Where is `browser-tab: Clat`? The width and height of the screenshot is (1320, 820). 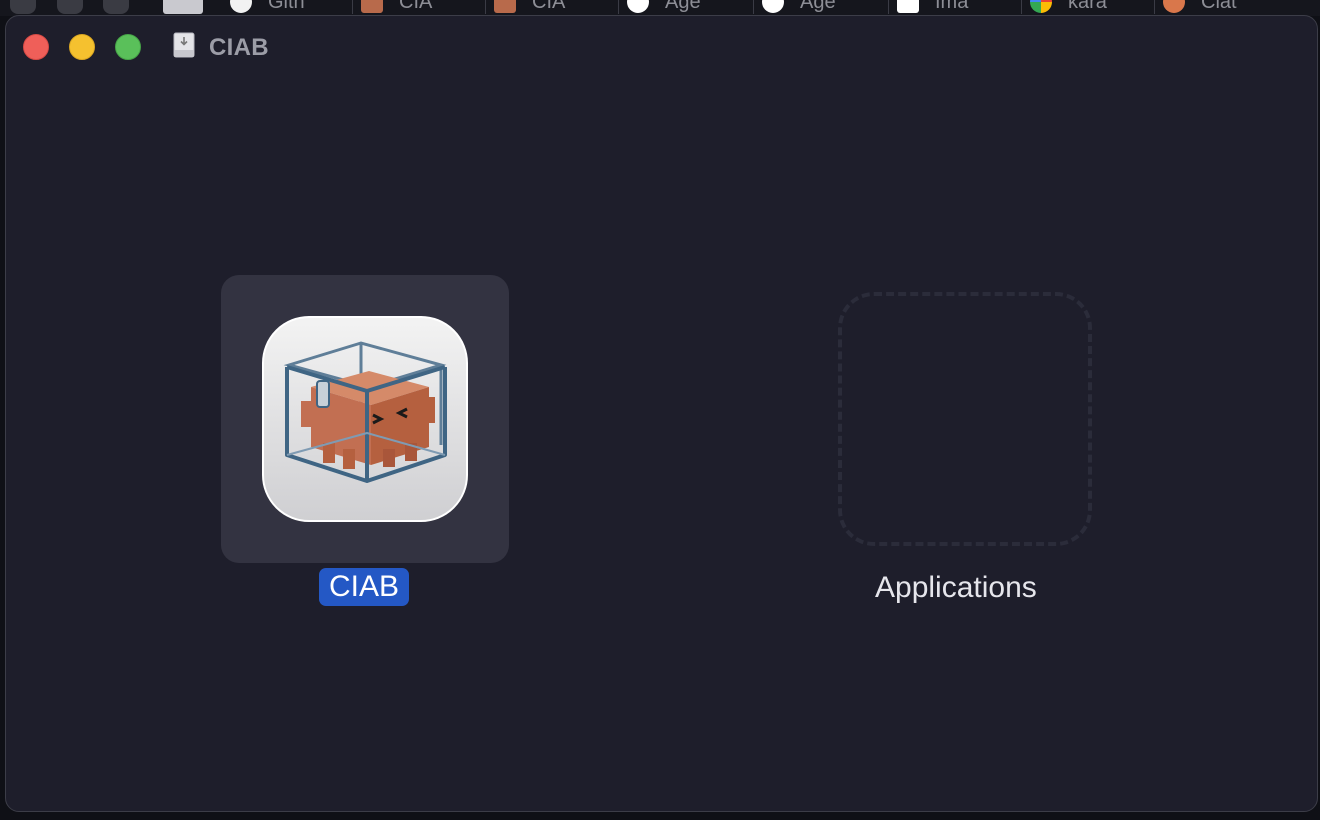 browser-tab: Clat is located at coordinates (1230, 7).